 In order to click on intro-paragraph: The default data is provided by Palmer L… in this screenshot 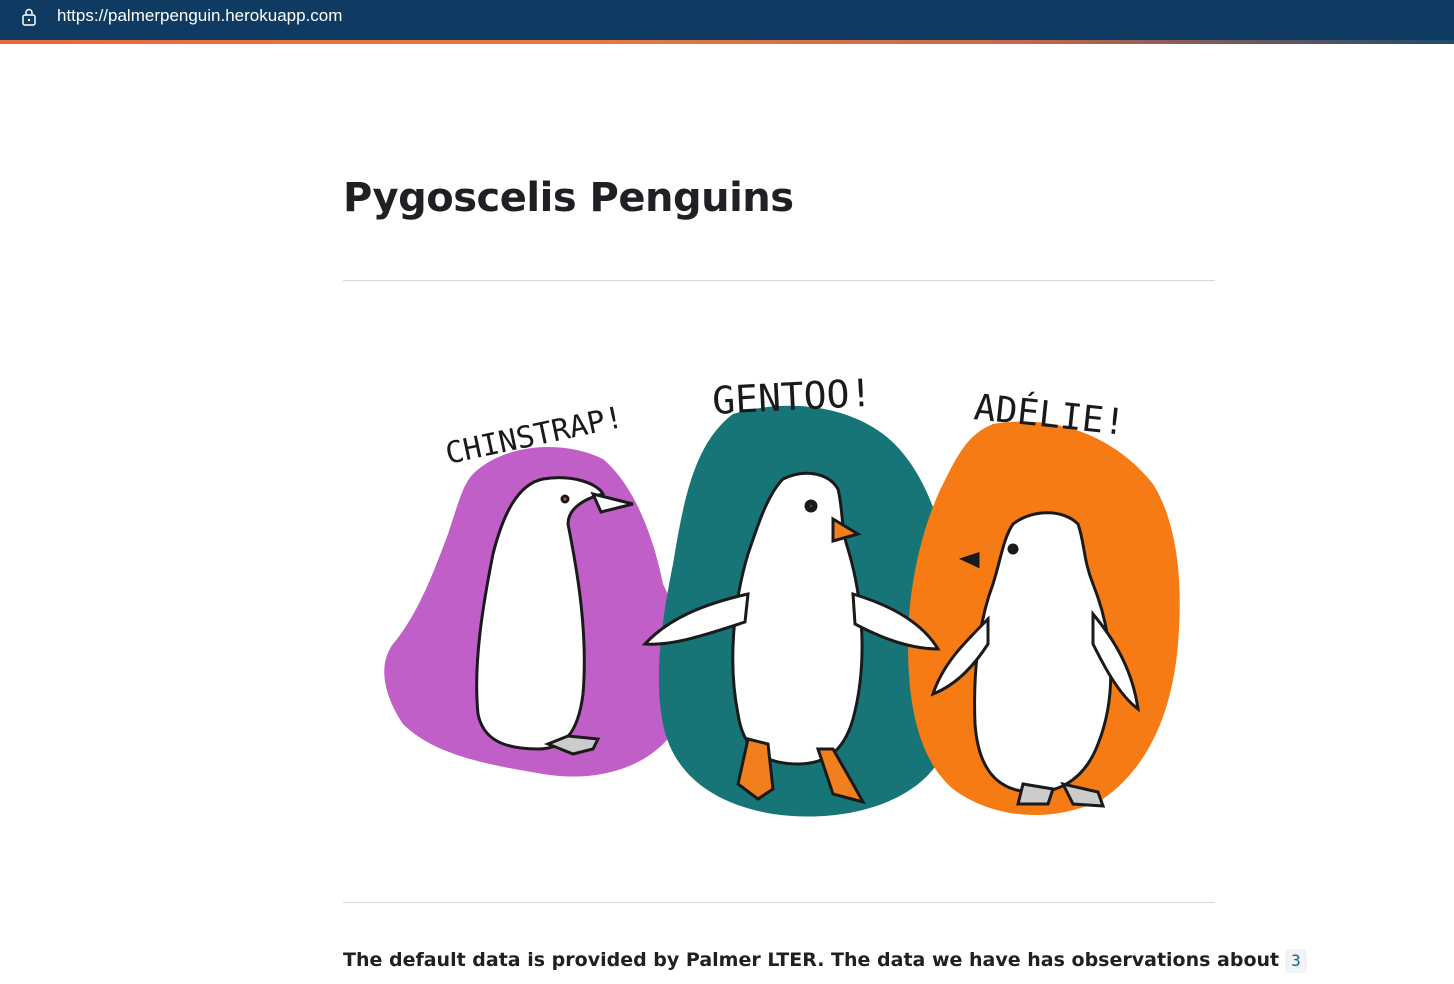, I will do `click(825, 960)`.